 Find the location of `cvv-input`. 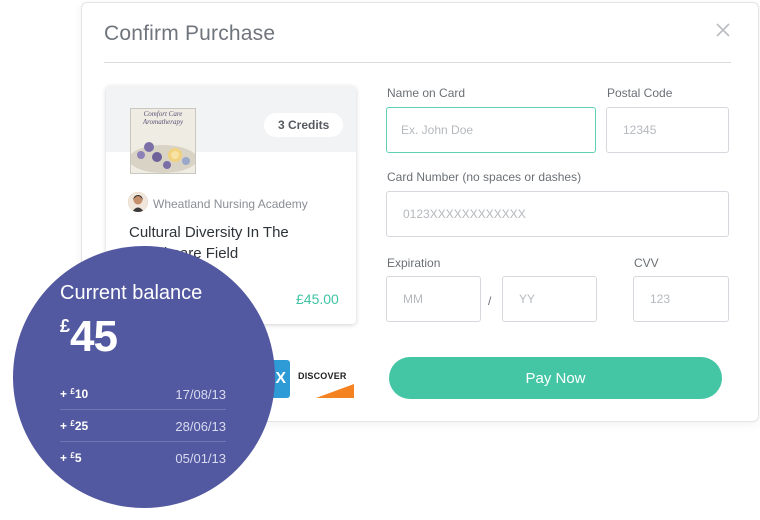

cvv-input is located at coordinates (681, 299).